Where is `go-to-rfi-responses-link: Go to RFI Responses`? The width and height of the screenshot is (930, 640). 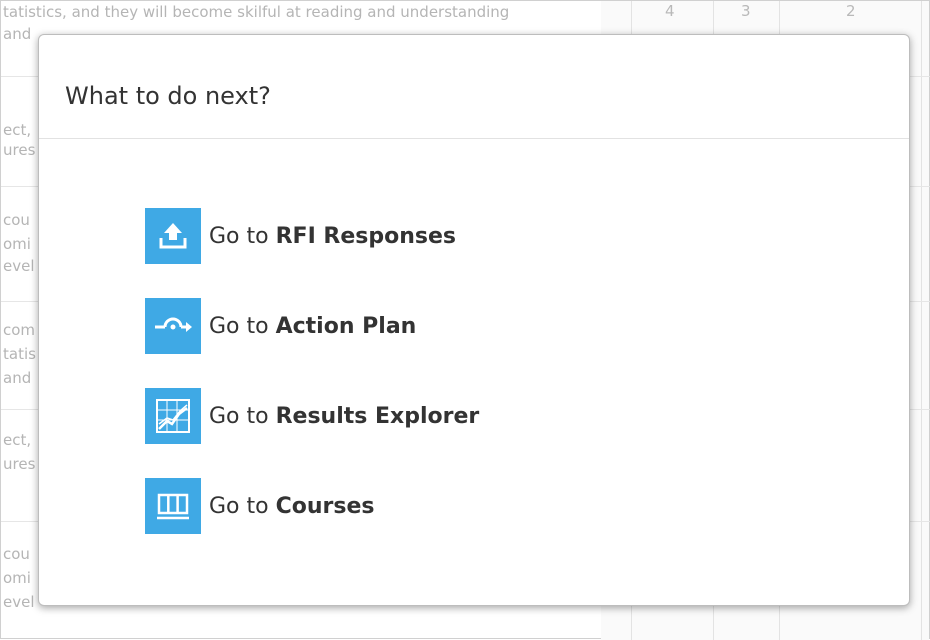
go-to-rfi-responses-link: Go to RFI Responses is located at coordinates (300, 236).